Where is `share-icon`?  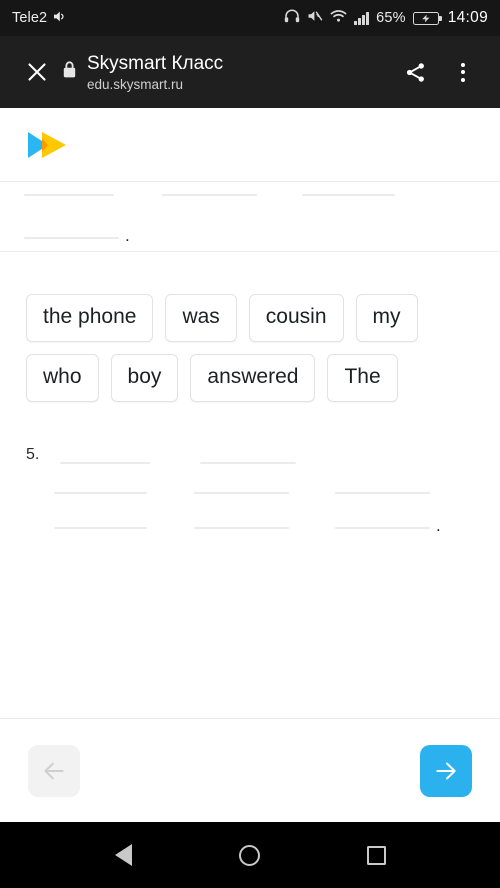 share-icon is located at coordinates (415, 72).